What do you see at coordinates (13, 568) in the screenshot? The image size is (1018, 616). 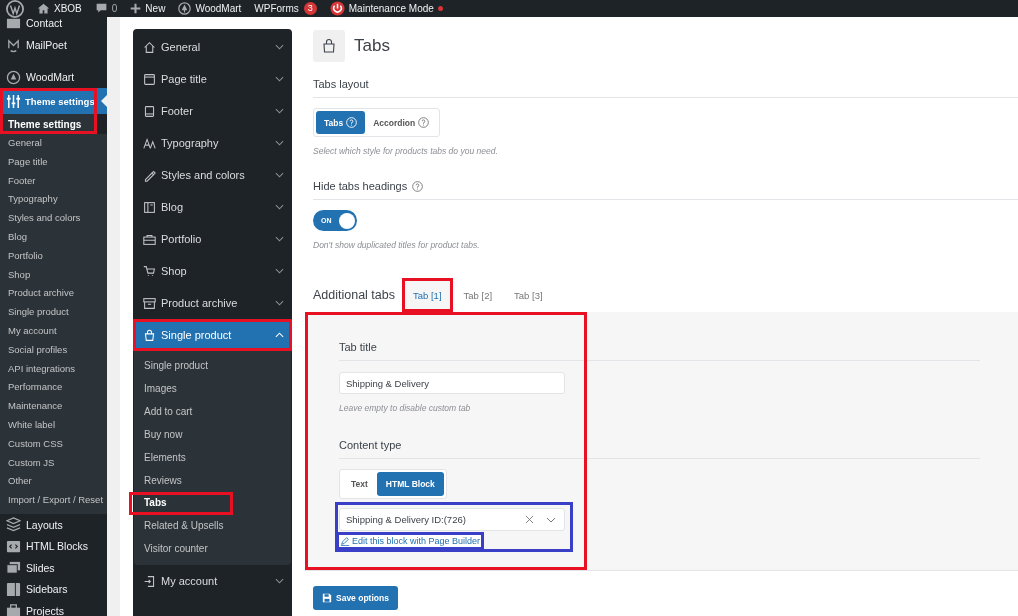 I see `slides-icon` at bounding box center [13, 568].